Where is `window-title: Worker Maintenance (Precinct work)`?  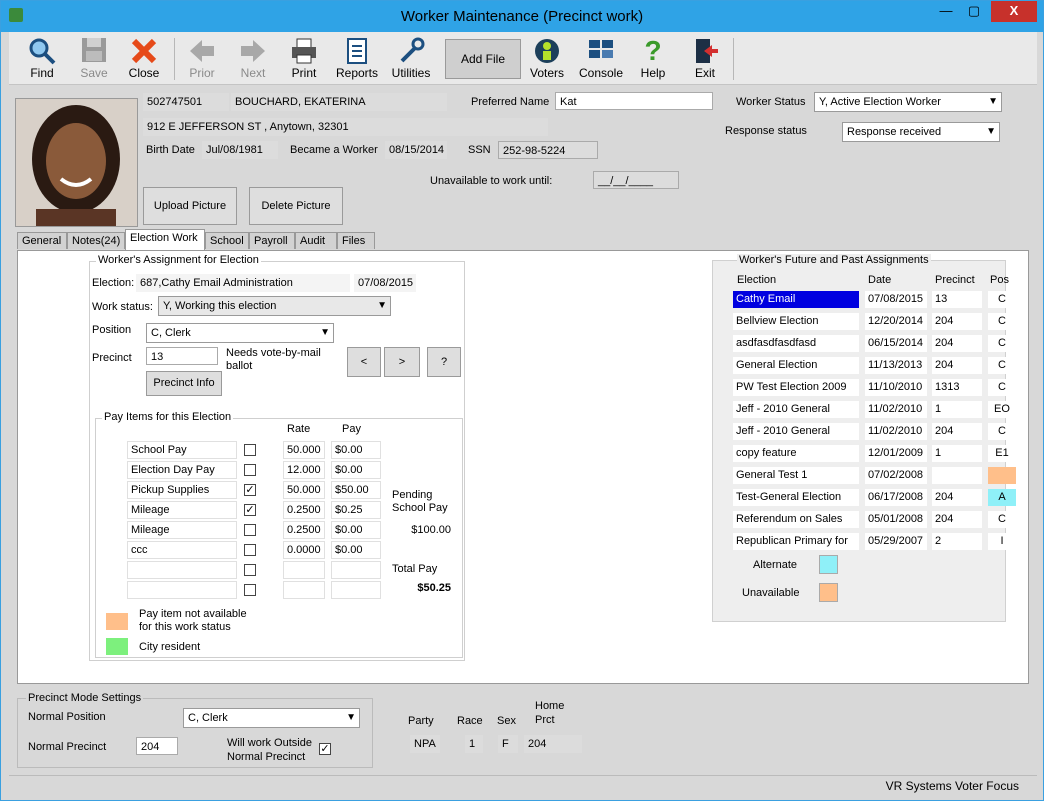 window-title: Worker Maintenance (Precinct work) is located at coordinates (522, 16).